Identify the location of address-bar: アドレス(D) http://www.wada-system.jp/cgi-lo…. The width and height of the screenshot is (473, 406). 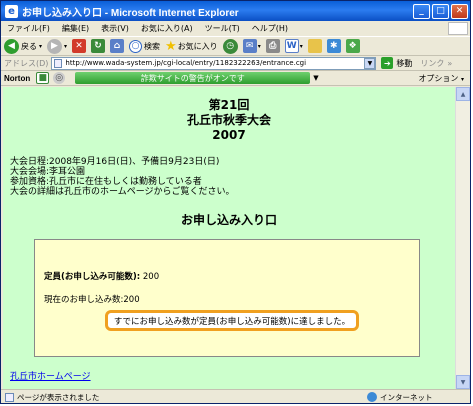
(235, 63).